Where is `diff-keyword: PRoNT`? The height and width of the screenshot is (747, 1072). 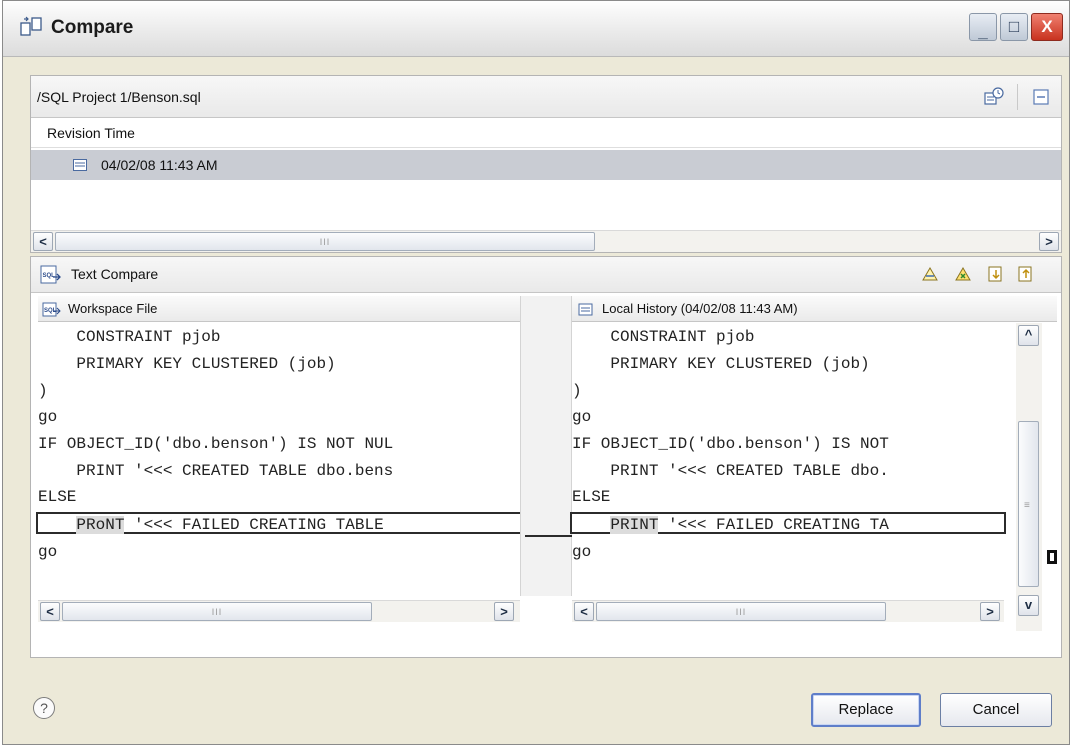
diff-keyword: PRoNT is located at coordinates (100, 525).